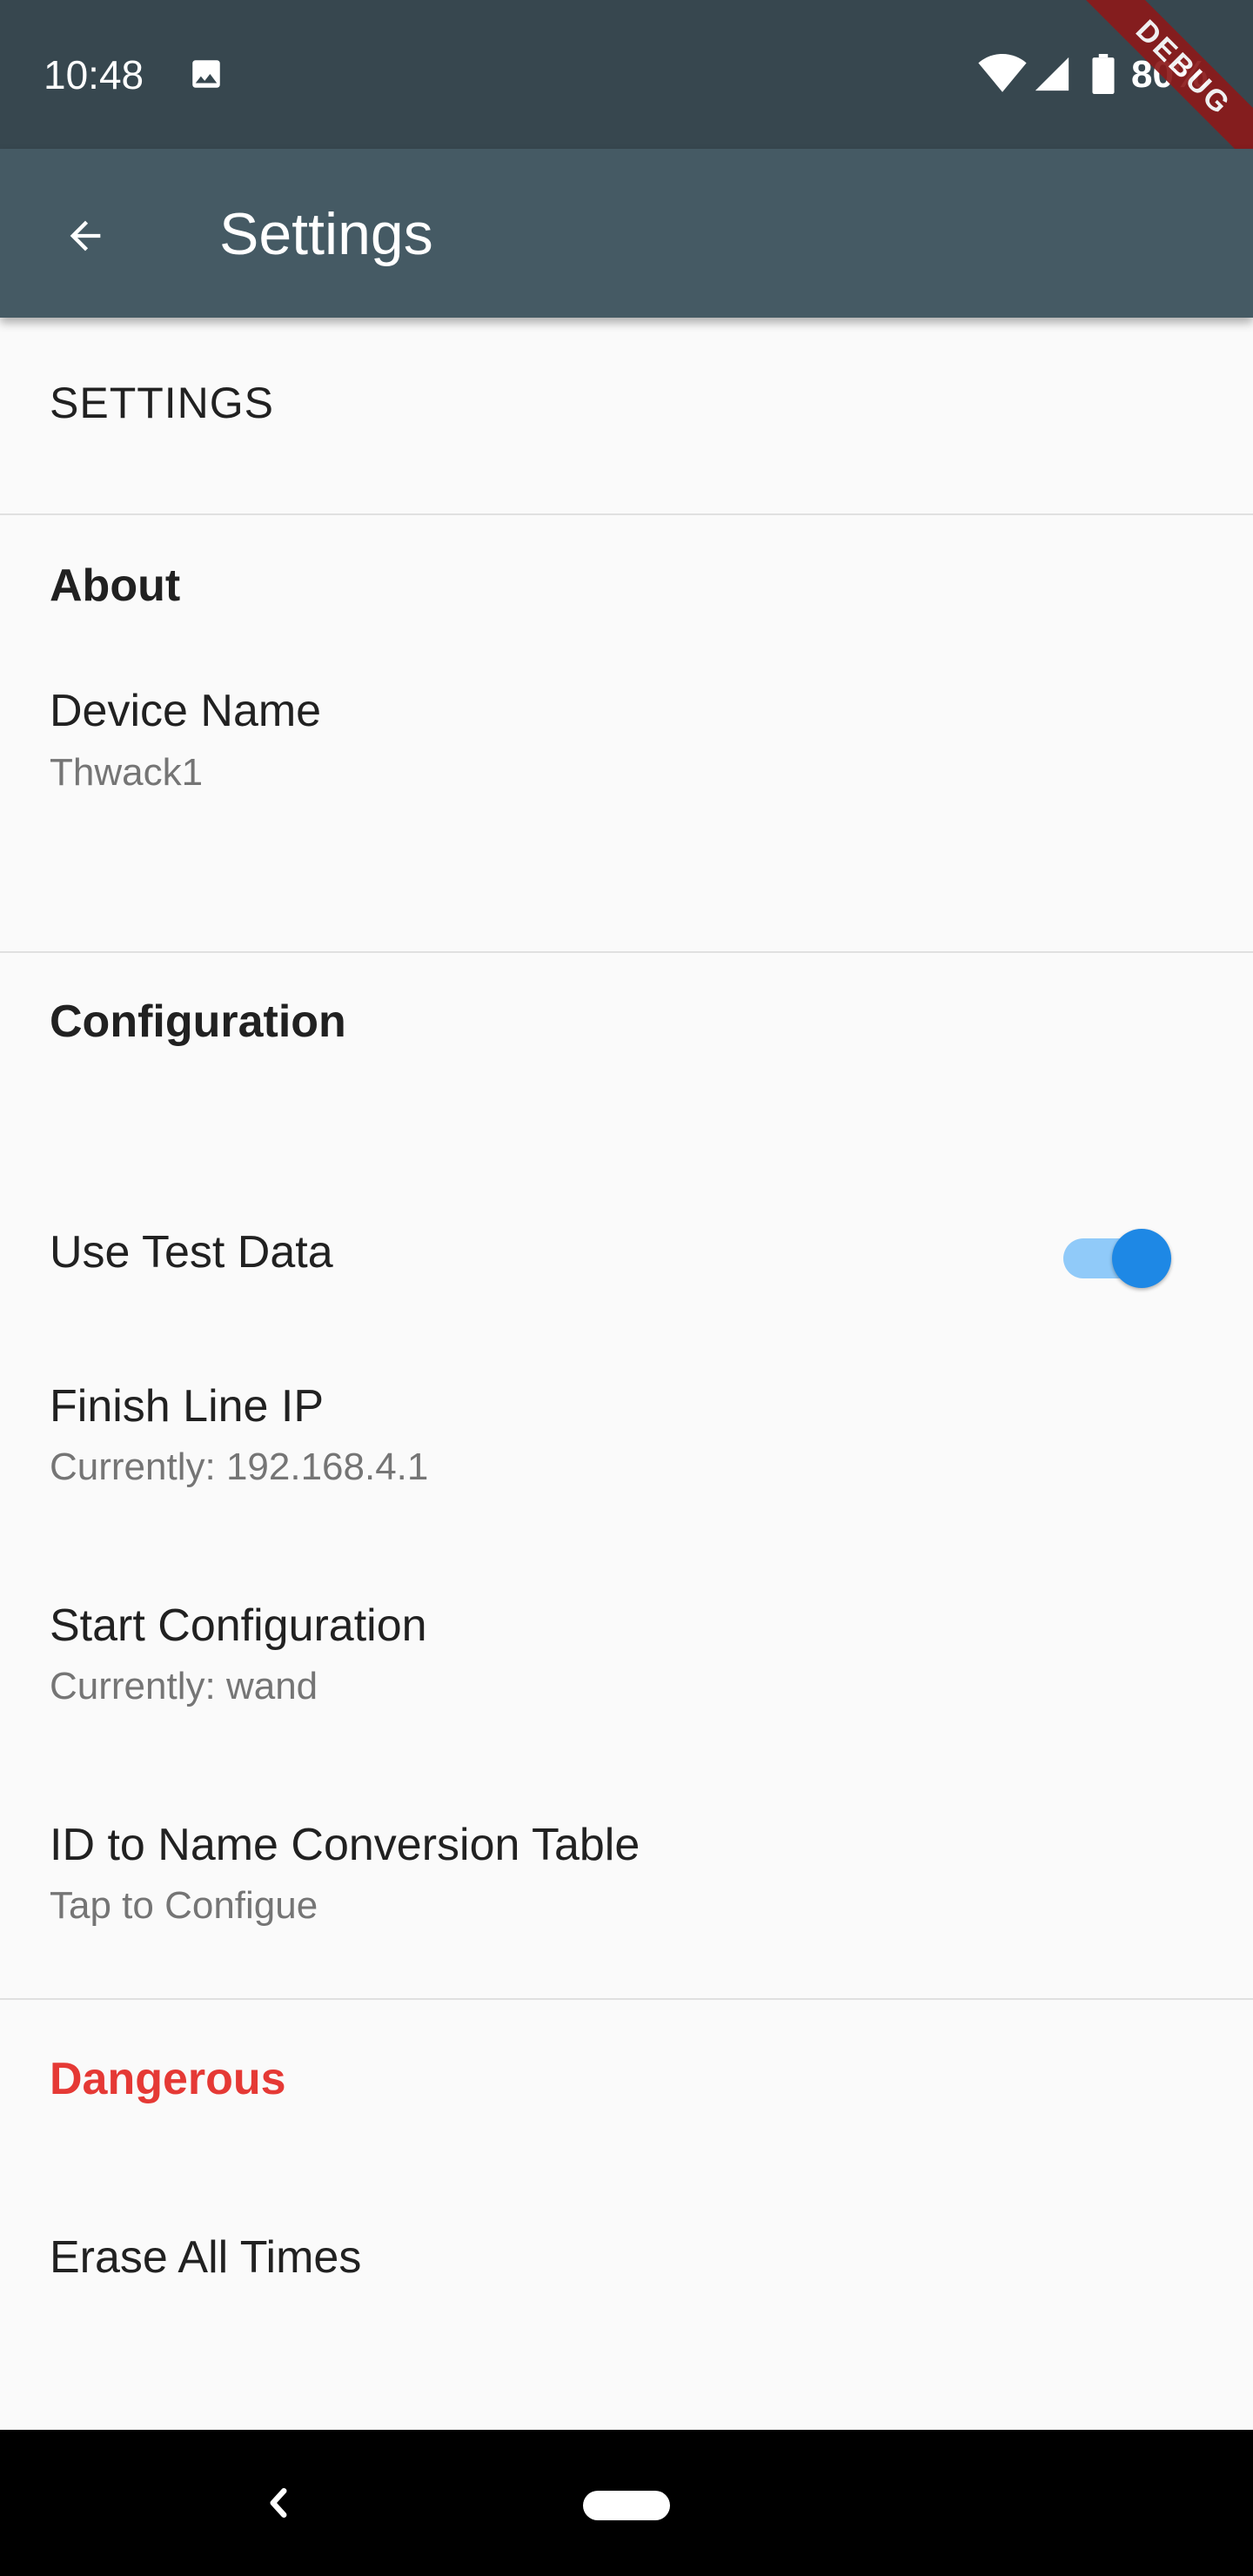 This screenshot has height=2576, width=1253. I want to click on navigation-bar, so click(626, 2503).